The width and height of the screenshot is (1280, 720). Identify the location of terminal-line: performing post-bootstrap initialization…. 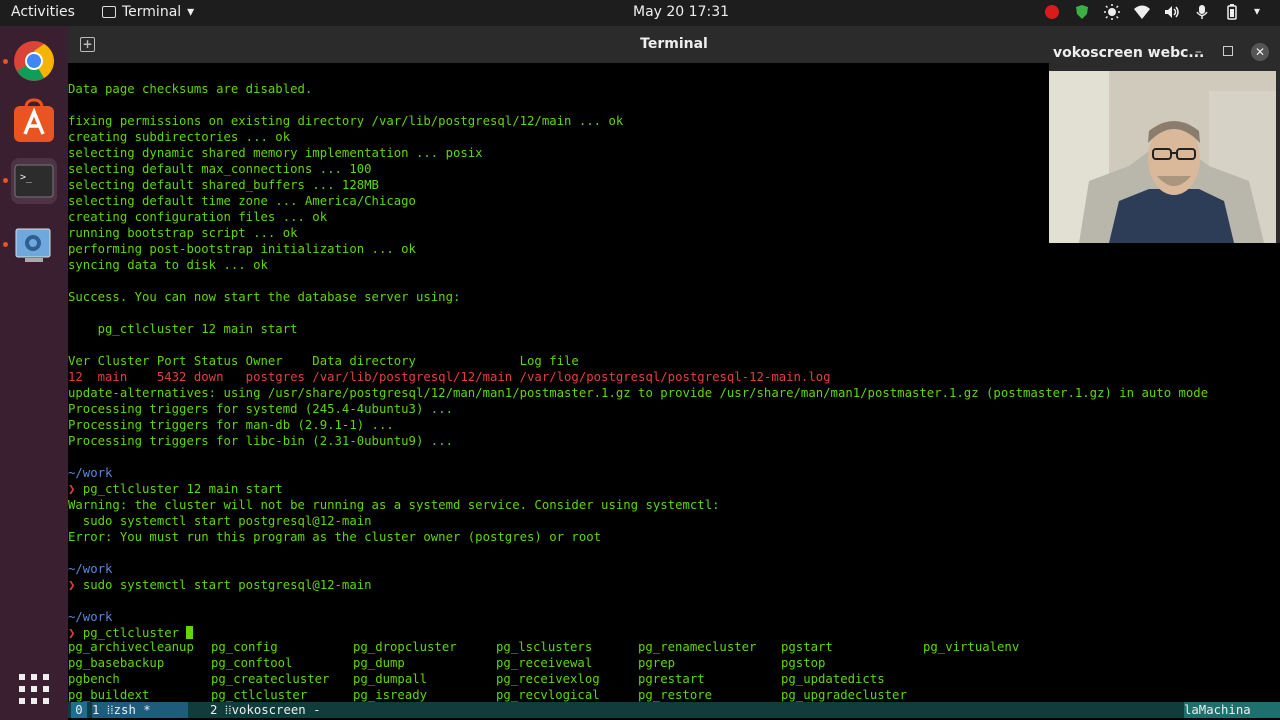
(638, 249).